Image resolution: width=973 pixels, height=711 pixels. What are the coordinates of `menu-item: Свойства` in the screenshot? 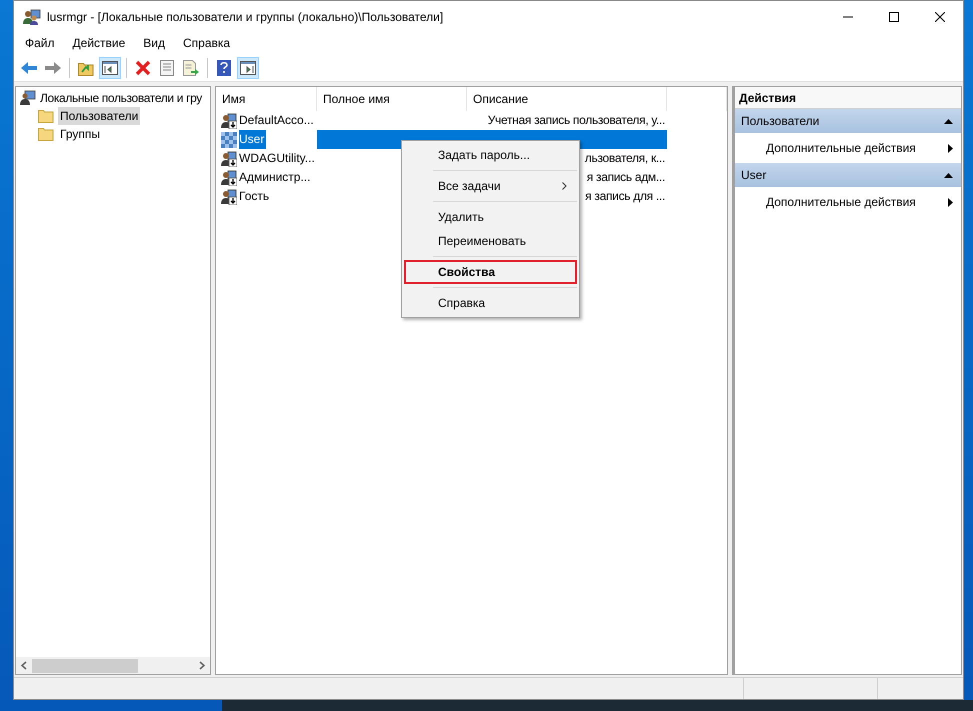 It's located at (490, 272).